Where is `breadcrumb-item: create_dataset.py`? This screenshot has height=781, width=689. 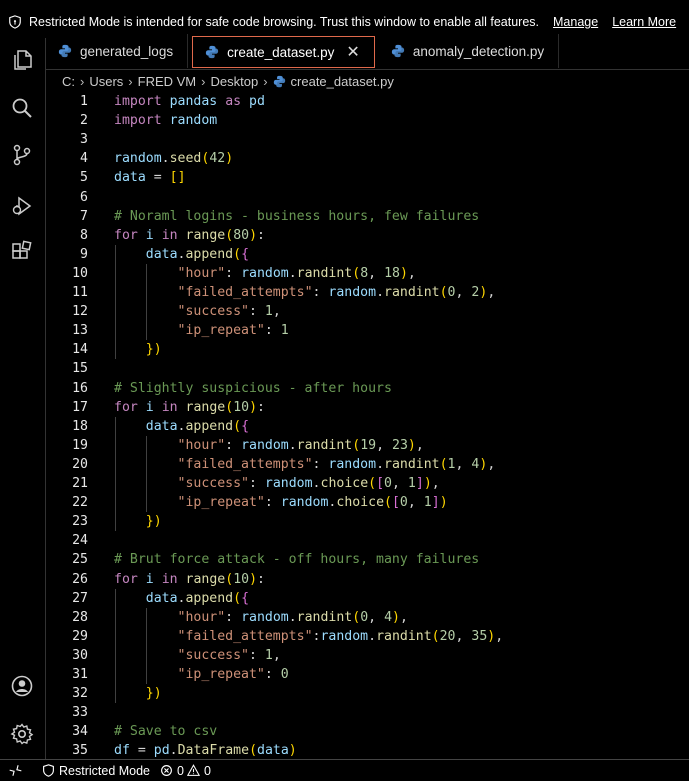
breadcrumb-item: create_dataset.py is located at coordinates (342, 81).